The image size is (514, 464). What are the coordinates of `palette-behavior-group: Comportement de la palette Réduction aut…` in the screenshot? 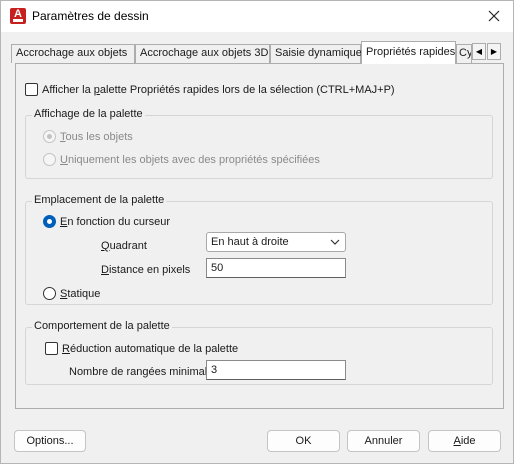 It's located at (259, 352).